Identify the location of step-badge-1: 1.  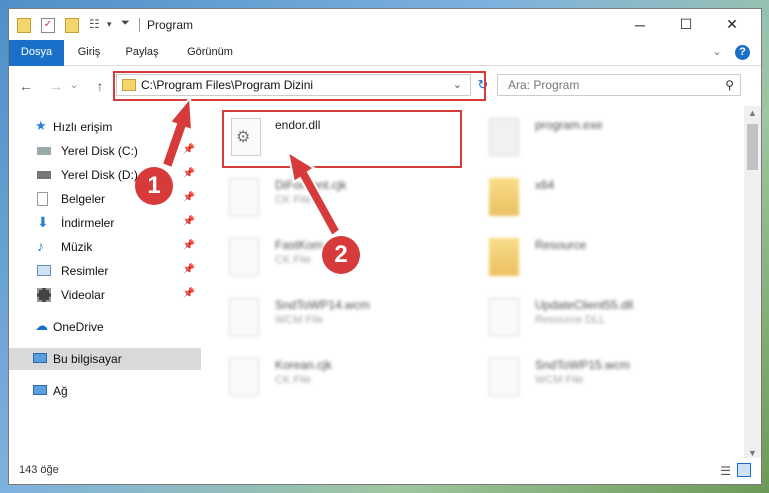
(154, 186).